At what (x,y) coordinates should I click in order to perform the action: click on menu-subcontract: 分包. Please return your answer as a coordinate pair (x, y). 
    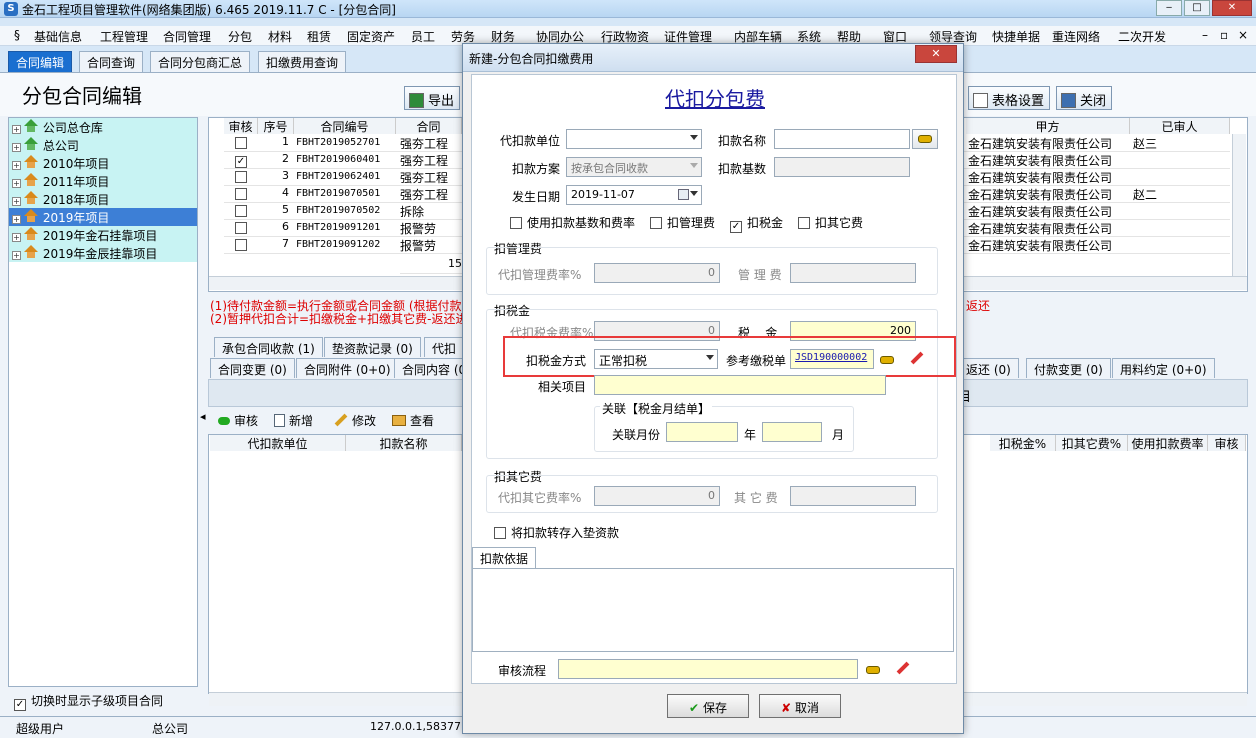
    Looking at the image, I should click on (240, 36).